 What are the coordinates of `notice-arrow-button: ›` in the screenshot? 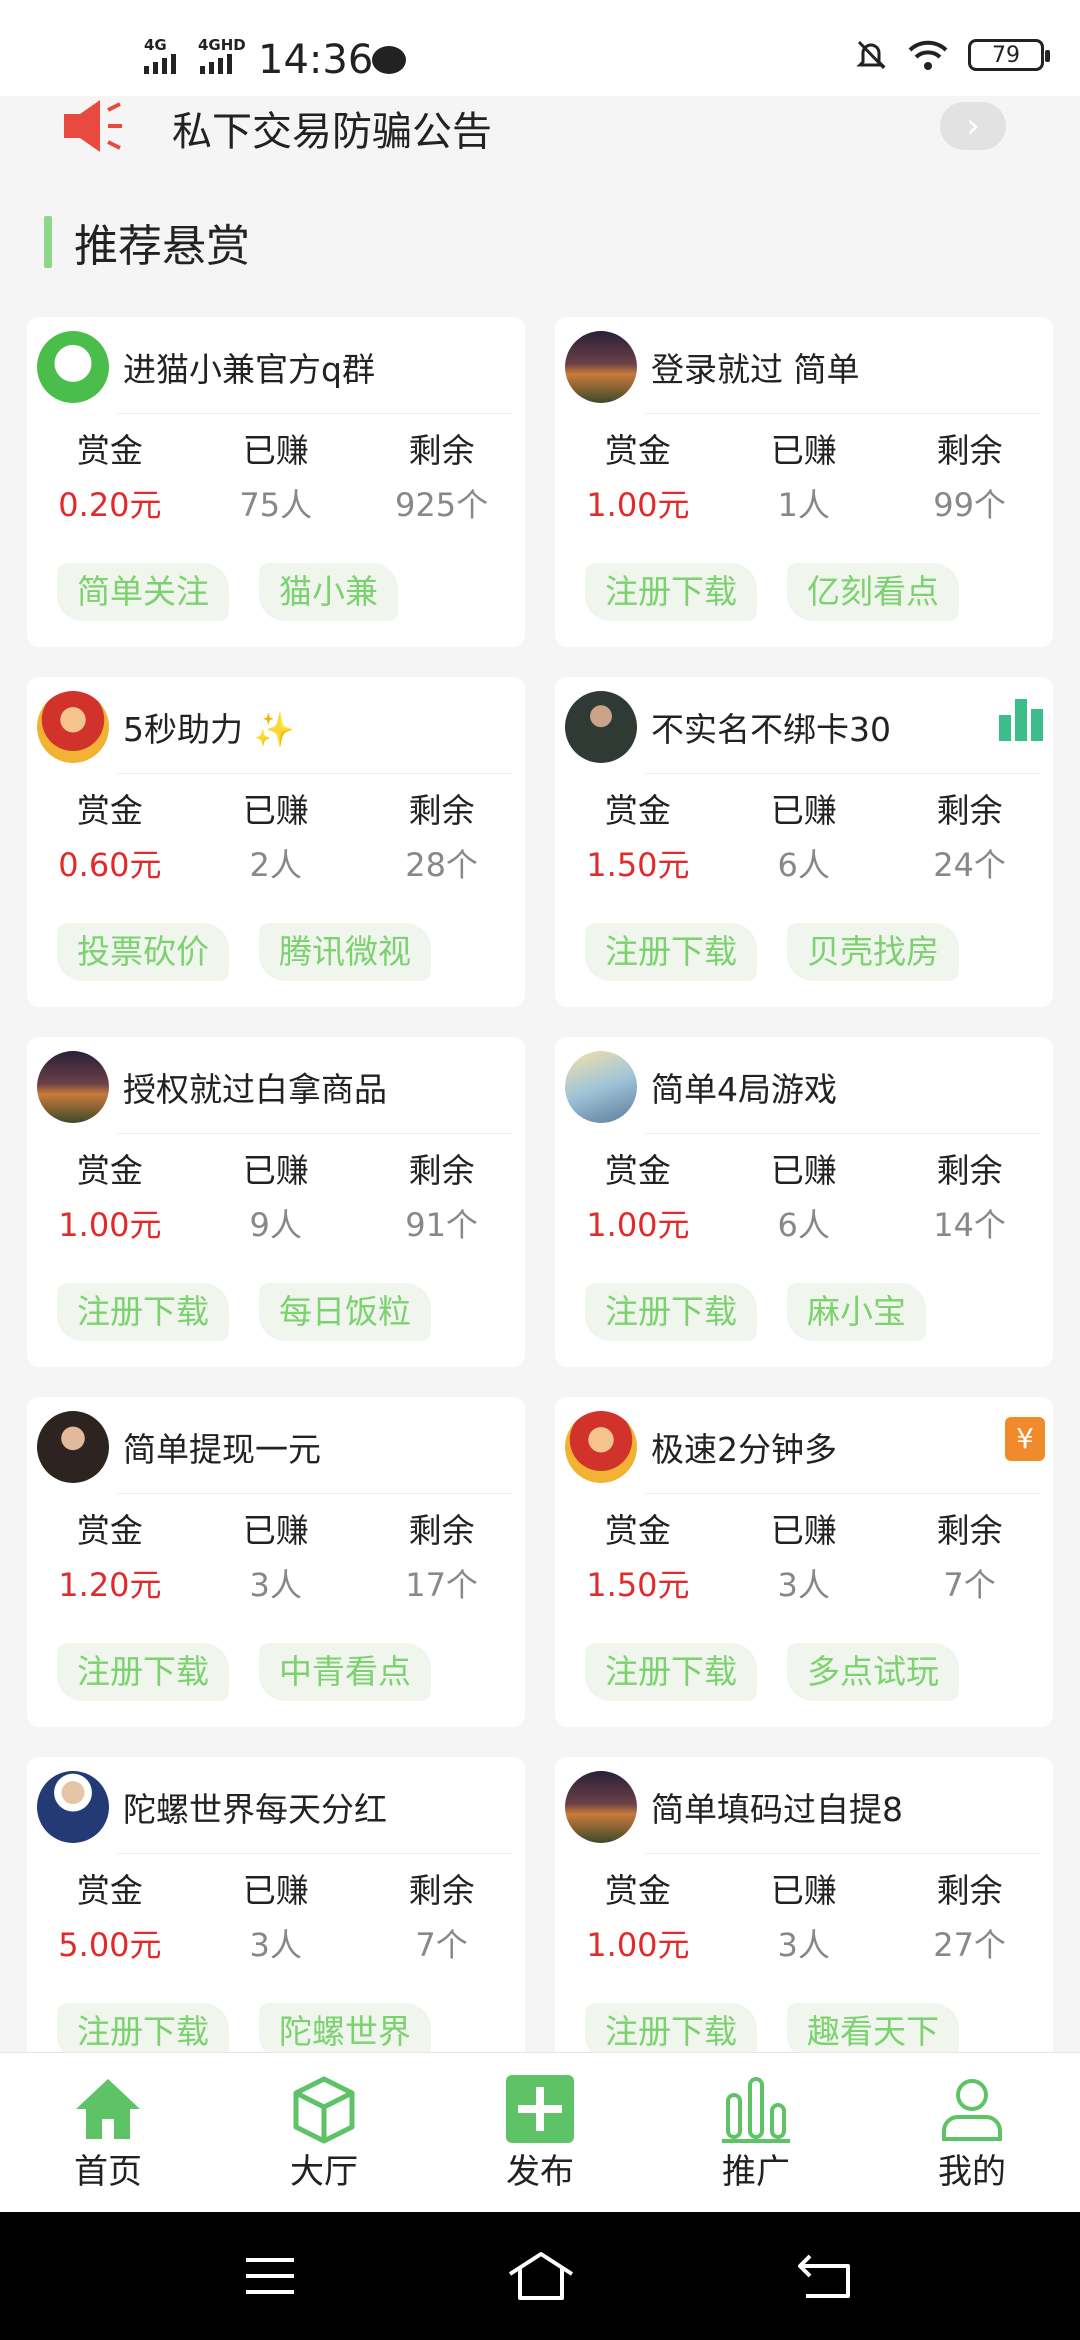 It's located at (973, 126).